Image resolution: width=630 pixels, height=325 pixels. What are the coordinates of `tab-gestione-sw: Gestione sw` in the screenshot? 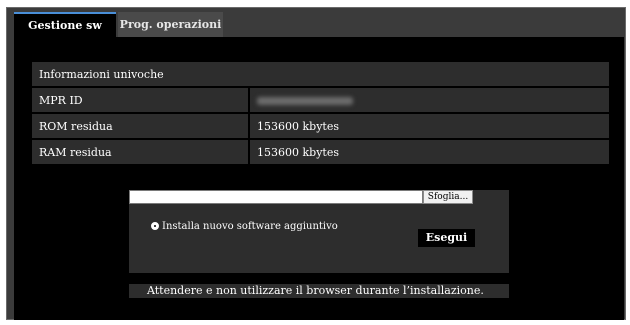 It's located at (65, 24).